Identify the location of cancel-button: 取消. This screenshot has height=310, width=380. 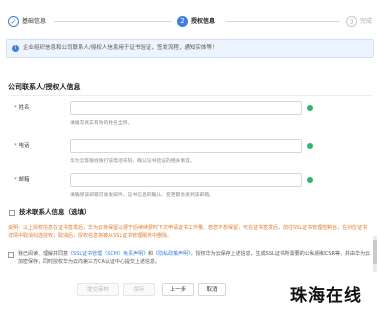
(212, 289).